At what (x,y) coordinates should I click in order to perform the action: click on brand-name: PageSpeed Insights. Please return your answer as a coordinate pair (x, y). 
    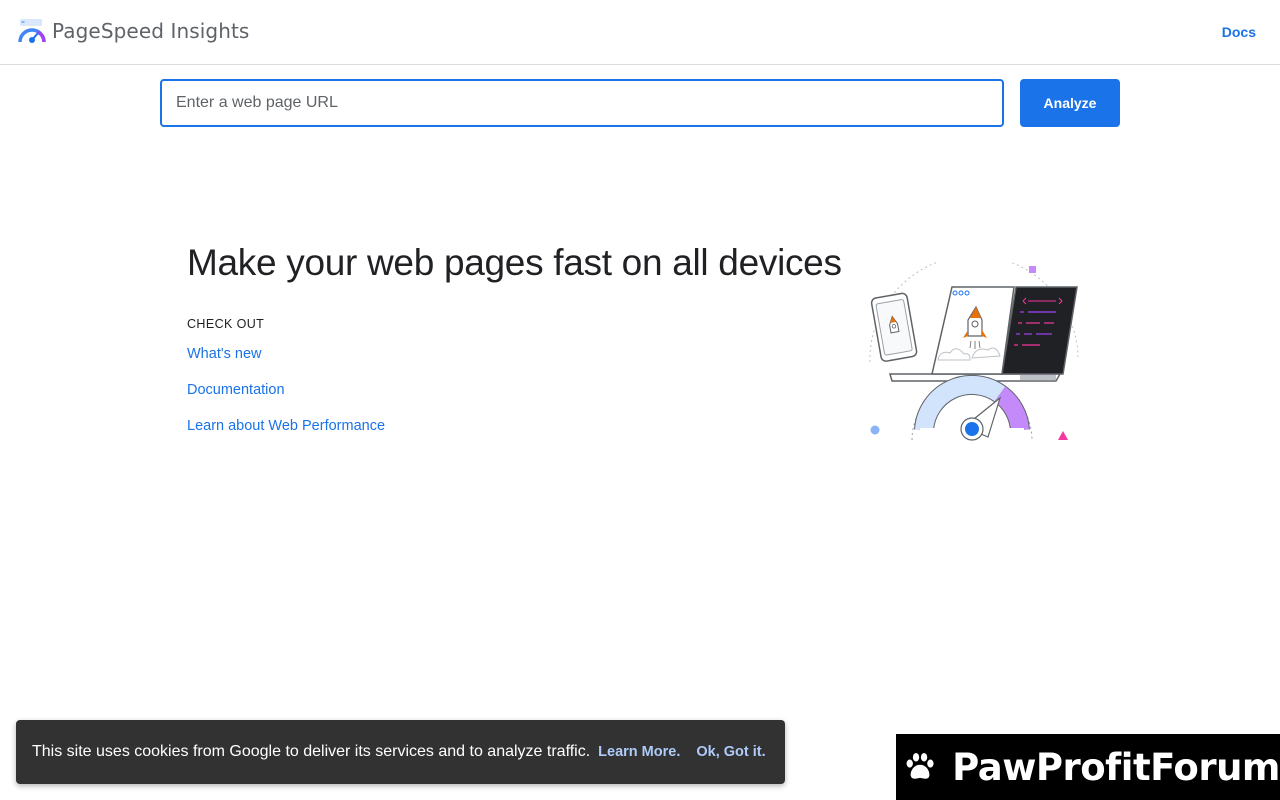
    Looking at the image, I should click on (151, 31).